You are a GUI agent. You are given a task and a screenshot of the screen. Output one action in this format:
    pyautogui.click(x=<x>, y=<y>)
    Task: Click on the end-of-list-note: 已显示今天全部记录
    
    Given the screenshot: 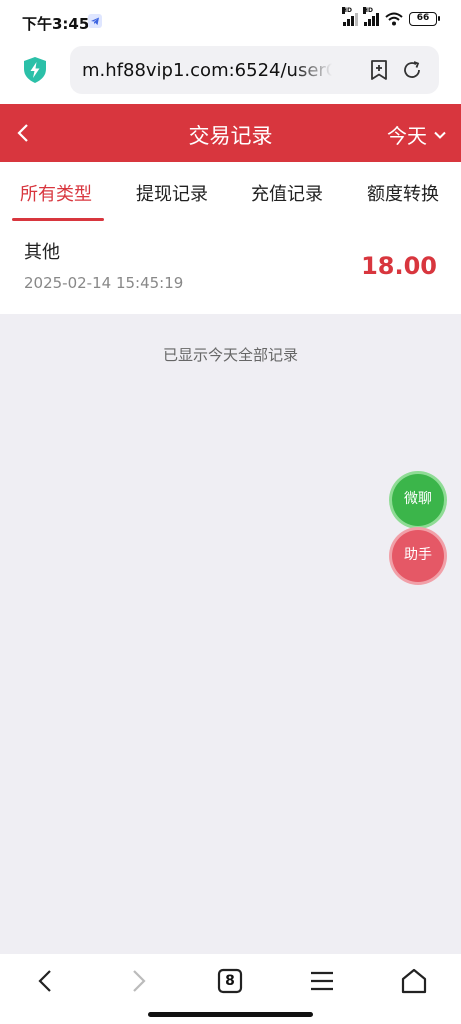 What is the action you would take?
    pyautogui.click(x=230, y=355)
    